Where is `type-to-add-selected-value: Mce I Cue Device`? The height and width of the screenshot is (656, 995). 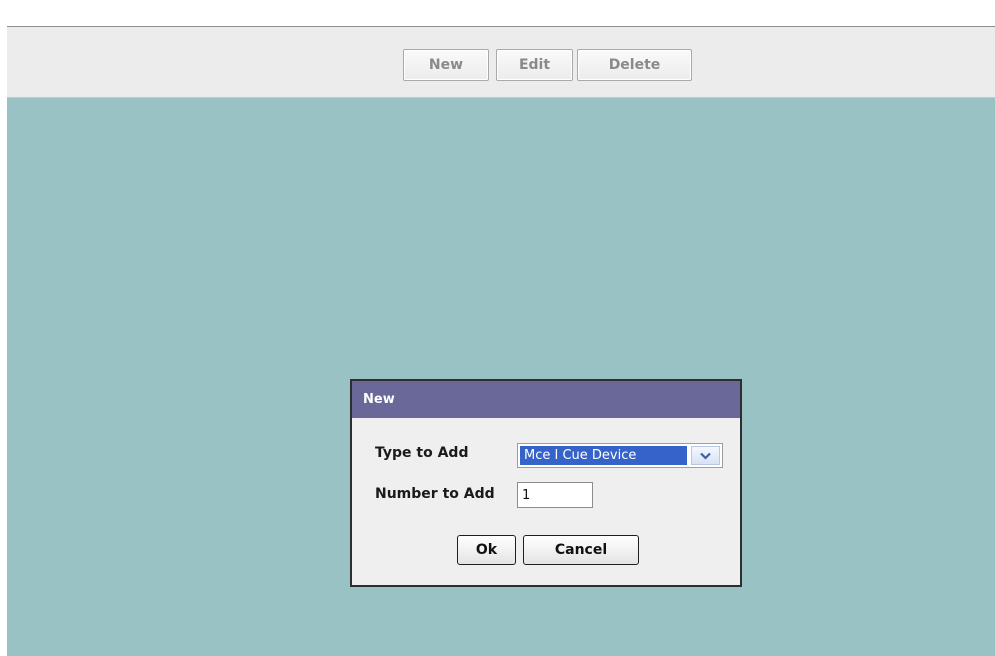 type-to-add-selected-value: Mce I Cue Device is located at coordinates (603, 455).